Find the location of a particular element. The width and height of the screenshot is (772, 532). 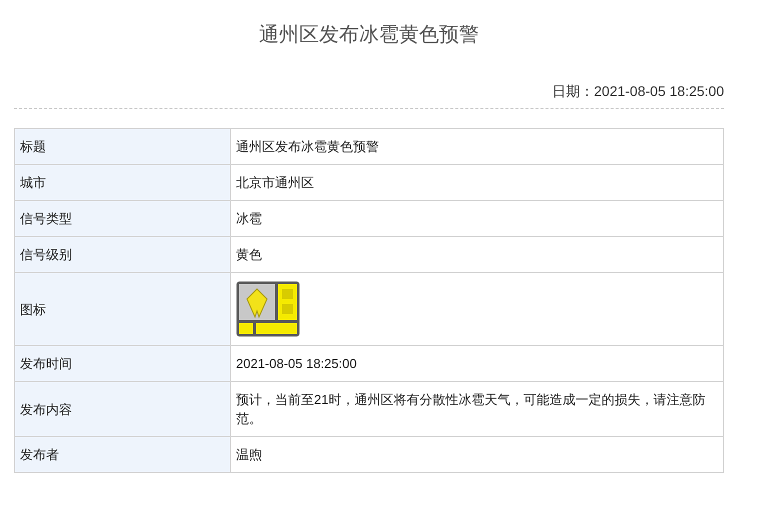

label-cell: 发布内容 is located at coordinates (122, 409).